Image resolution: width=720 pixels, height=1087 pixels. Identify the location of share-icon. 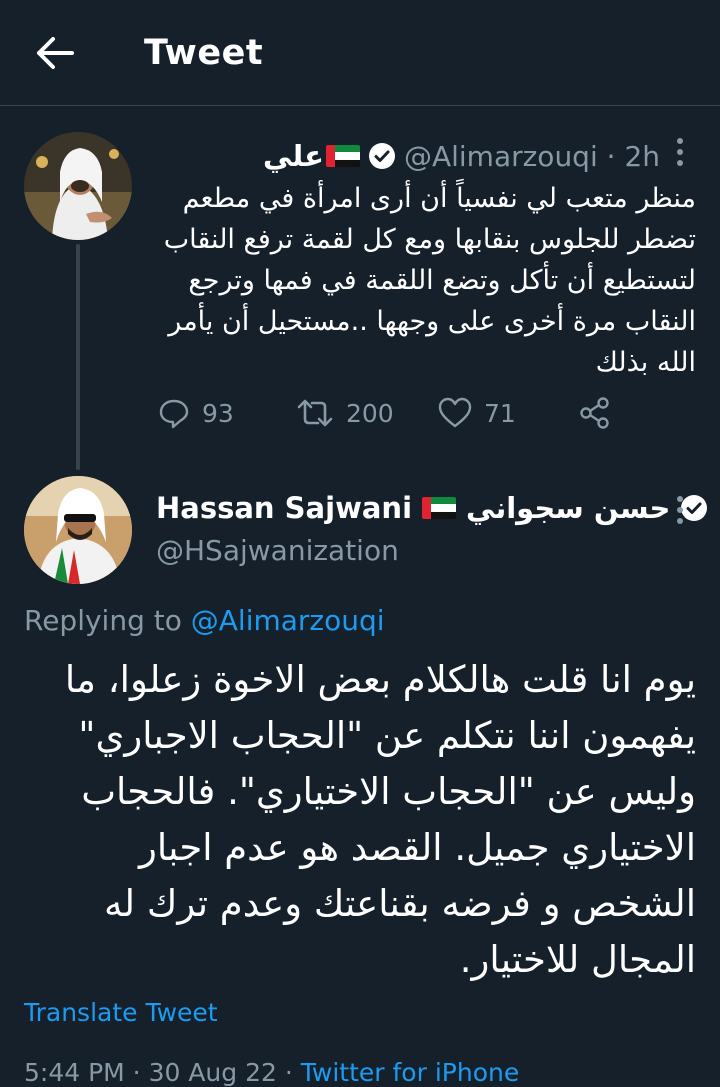
(594, 413).